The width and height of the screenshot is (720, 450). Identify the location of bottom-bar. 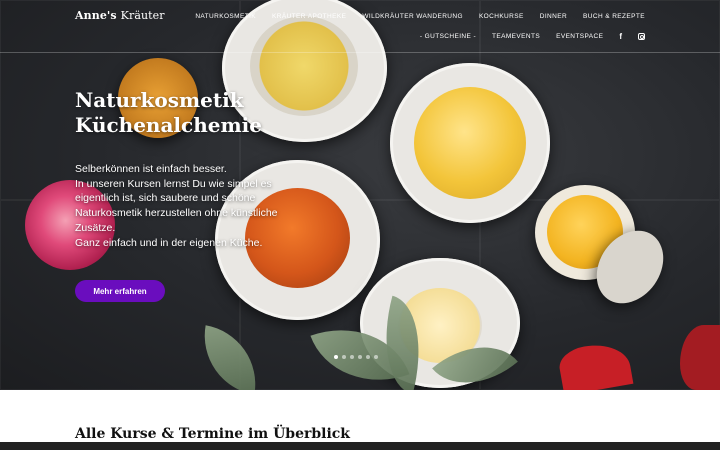
(360, 446).